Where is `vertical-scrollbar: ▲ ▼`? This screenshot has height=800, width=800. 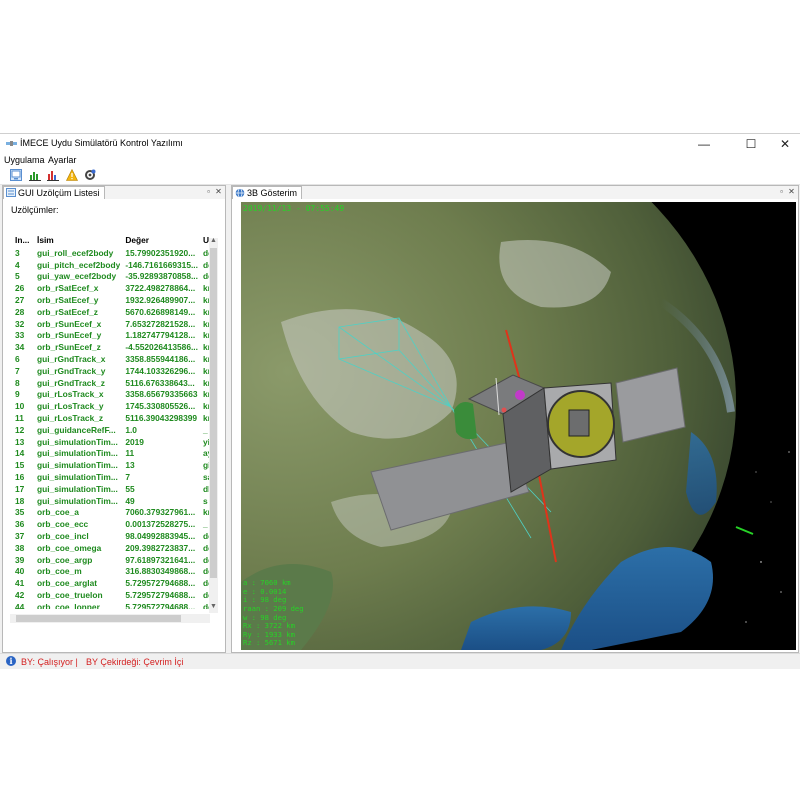
vertical-scrollbar: ▲ ▼ is located at coordinates (213, 425).